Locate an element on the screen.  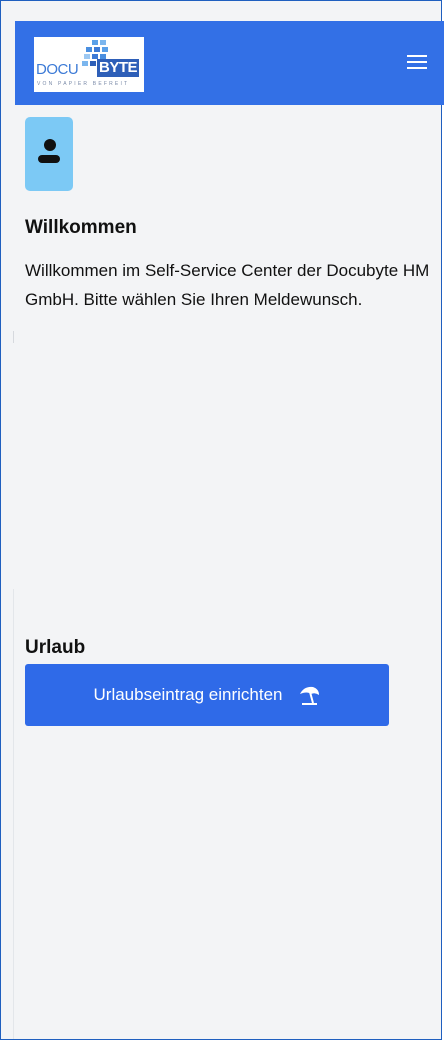
docubyte-logo: DOCU BYTE VON PAPIER BEFREIT is located at coordinates (89, 64).